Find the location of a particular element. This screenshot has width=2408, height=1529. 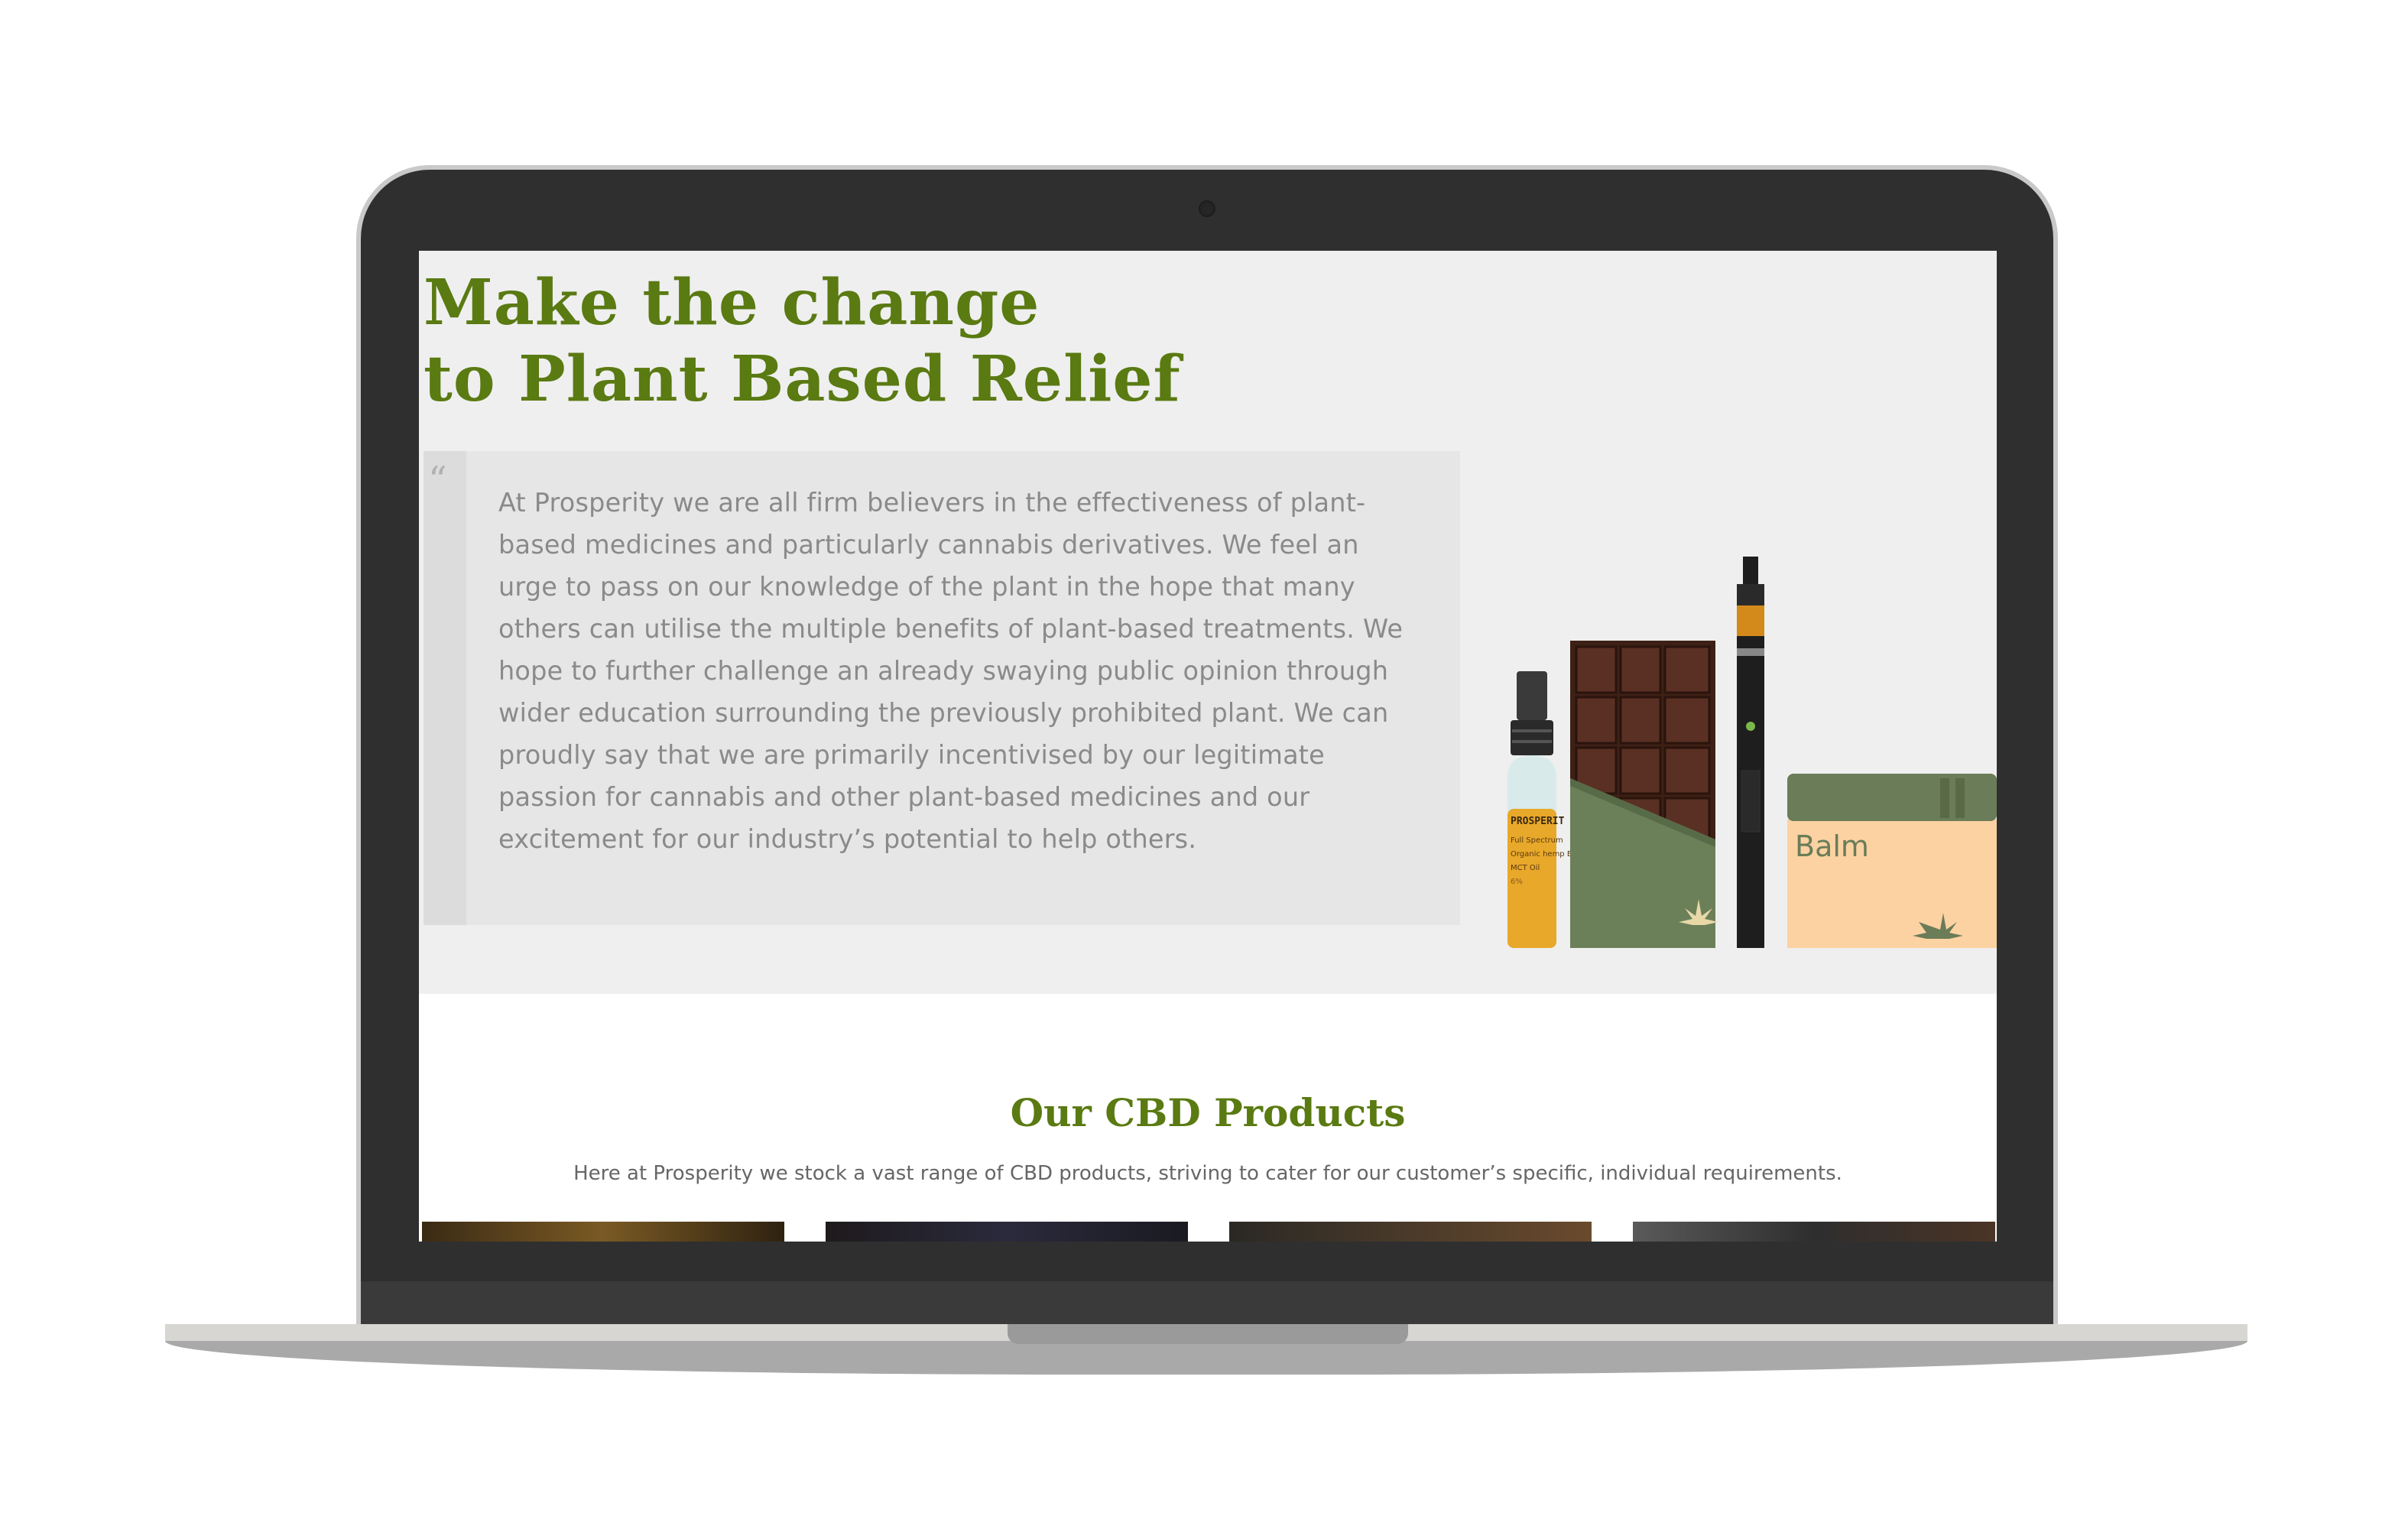

bottle-line-2: Organic hemp Ex is located at coordinates (1544, 855).